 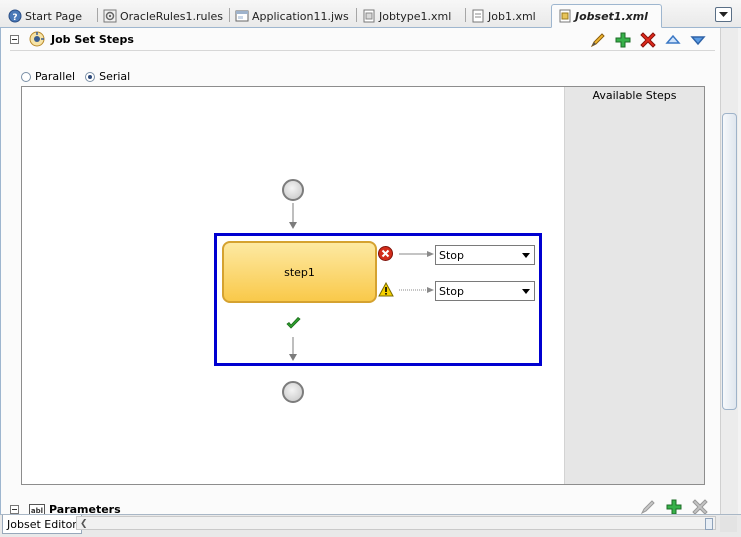 I want to click on job-set-icon, so click(x=37, y=39).